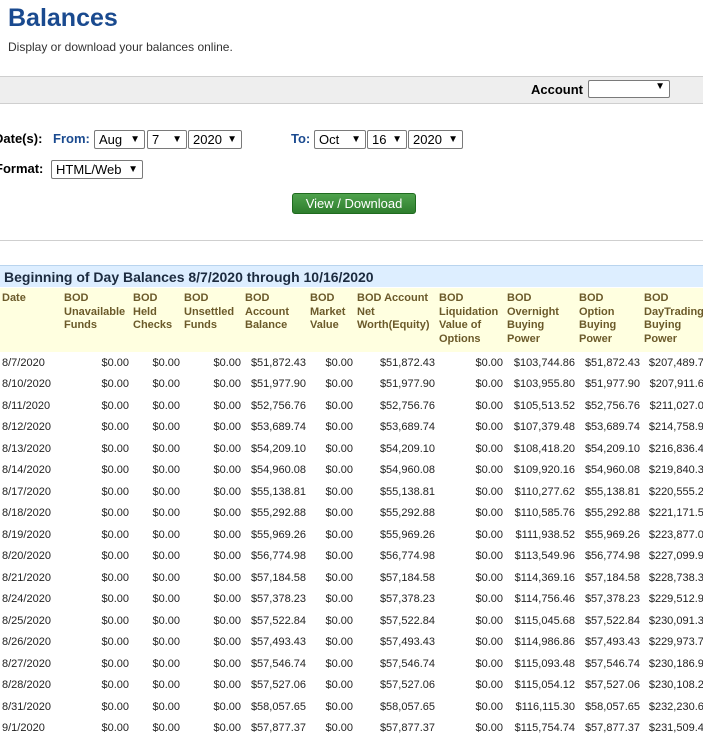  Describe the element at coordinates (396, 578) in the screenshot. I see `cell-net-worth: $57,184.58` at that location.